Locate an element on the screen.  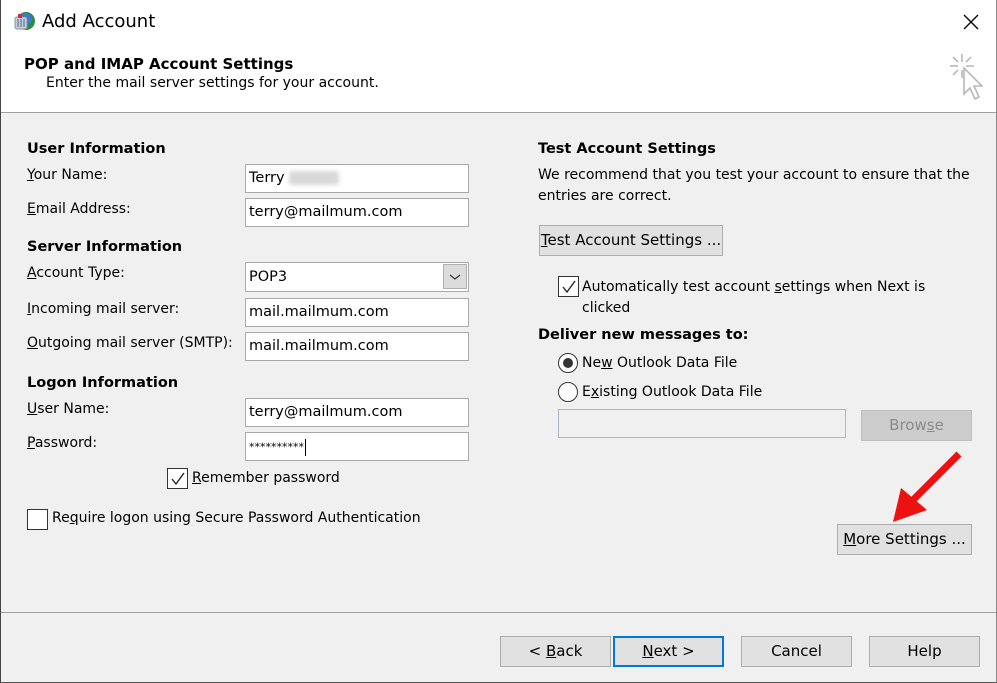
redacted-surname is located at coordinates (313, 178).